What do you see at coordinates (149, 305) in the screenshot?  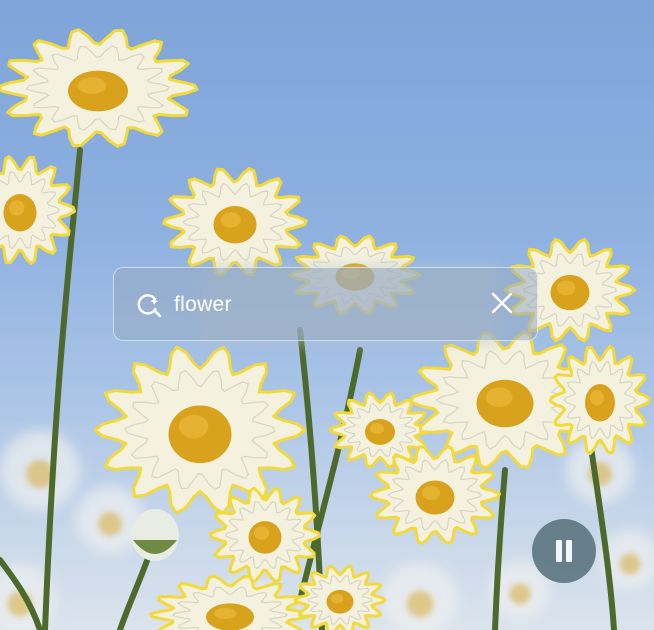 I see `search-icon` at bounding box center [149, 305].